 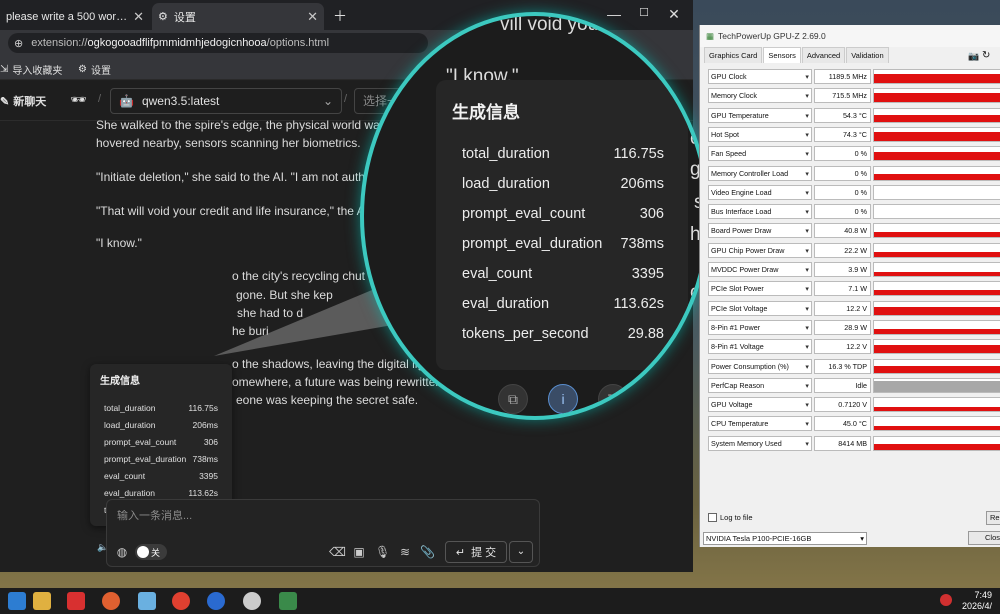 I want to click on magnified-row: prompt_eval_duration 738ms, so click(x=563, y=244).